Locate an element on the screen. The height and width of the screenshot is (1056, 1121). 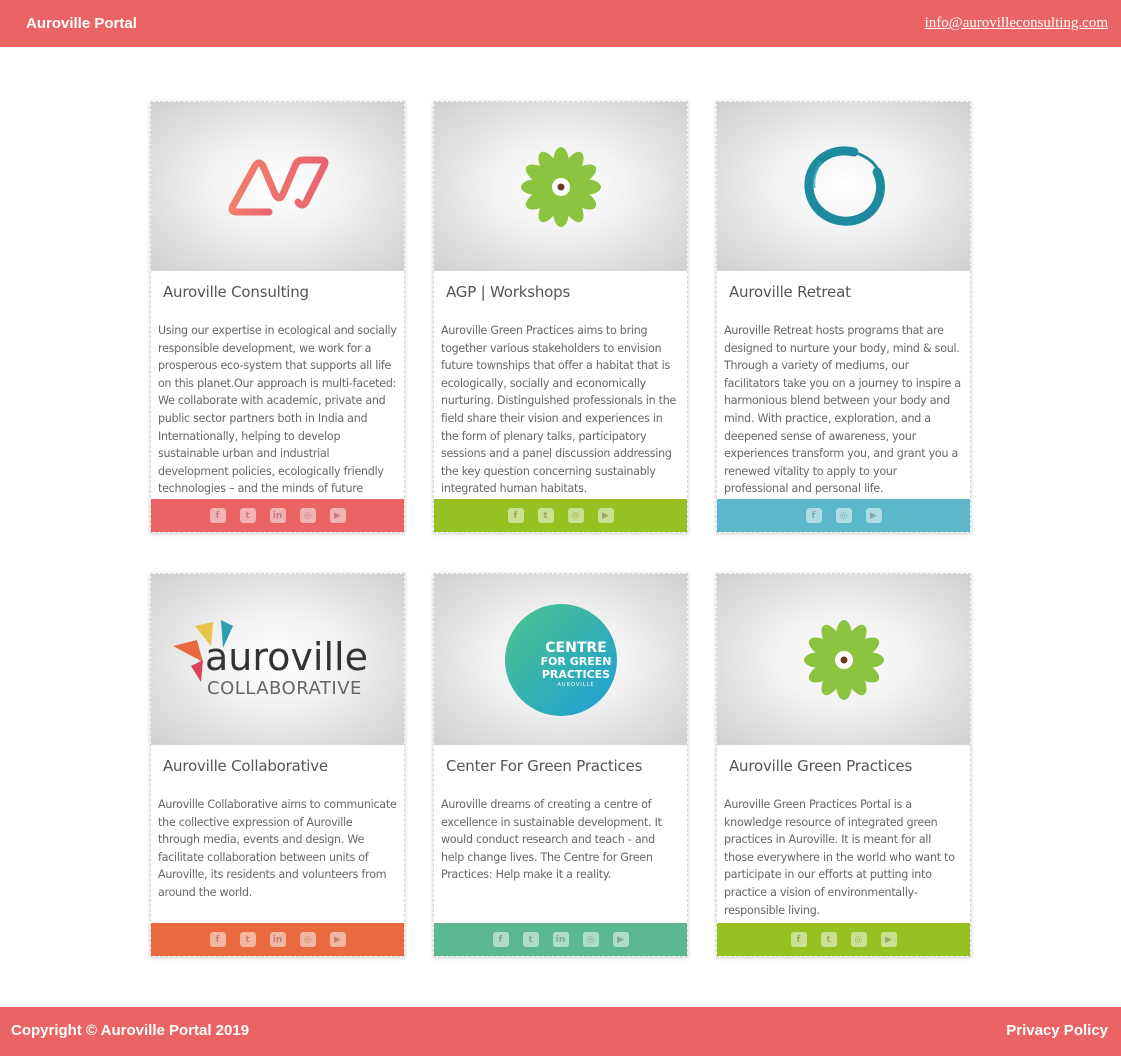
copyright-text: Copyright © Auroville Portal 2019 is located at coordinates (130, 1030).